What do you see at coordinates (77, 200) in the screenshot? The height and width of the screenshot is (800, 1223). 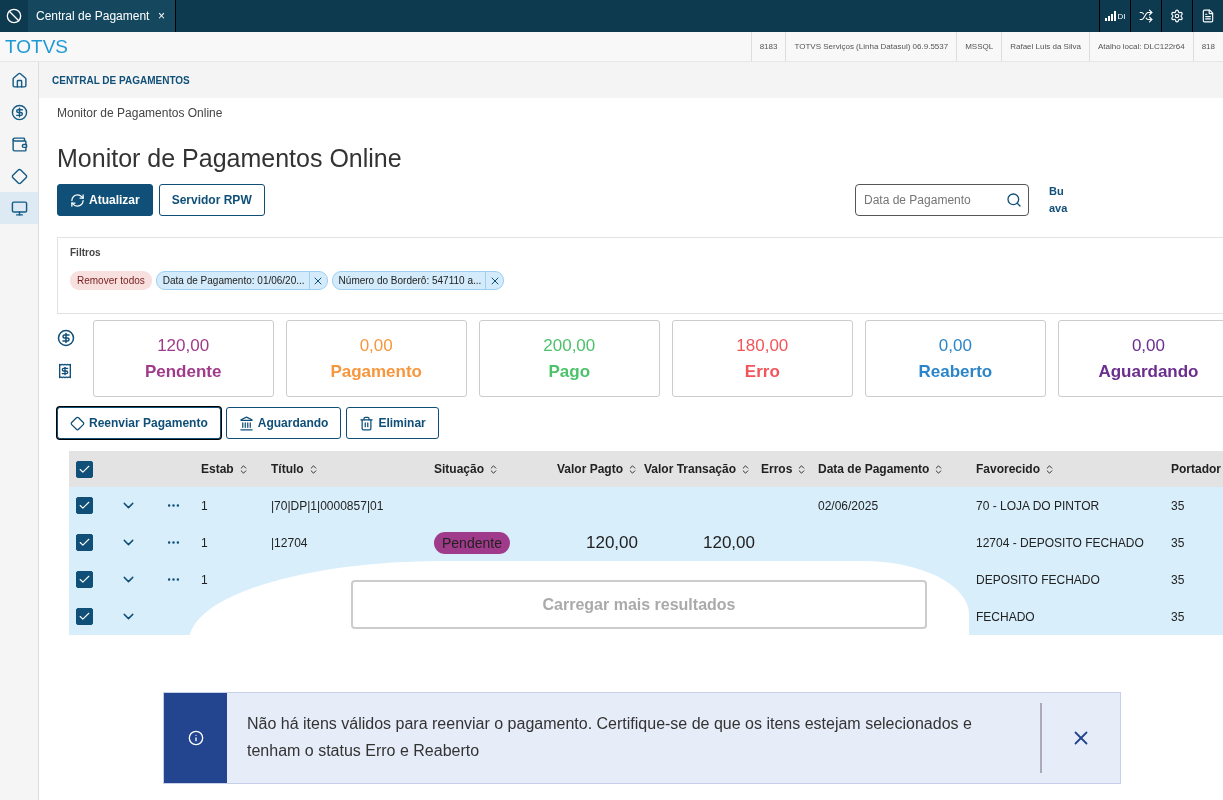 I see `refresh-icon` at bounding box center [77, 200].